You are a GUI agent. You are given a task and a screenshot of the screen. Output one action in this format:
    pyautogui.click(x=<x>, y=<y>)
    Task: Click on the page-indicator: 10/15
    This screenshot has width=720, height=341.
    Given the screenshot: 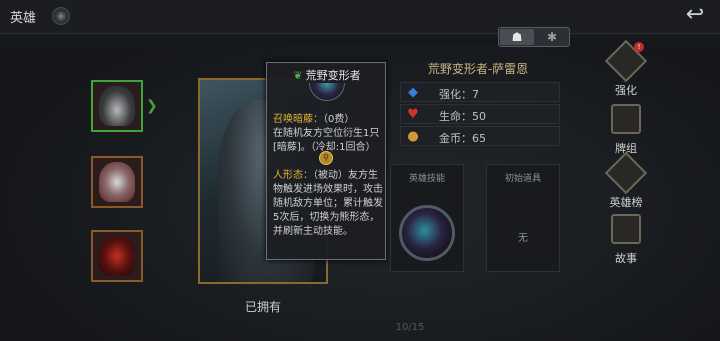 What is the action you would take?
    pyautogui.click(x=410, y=327)
    